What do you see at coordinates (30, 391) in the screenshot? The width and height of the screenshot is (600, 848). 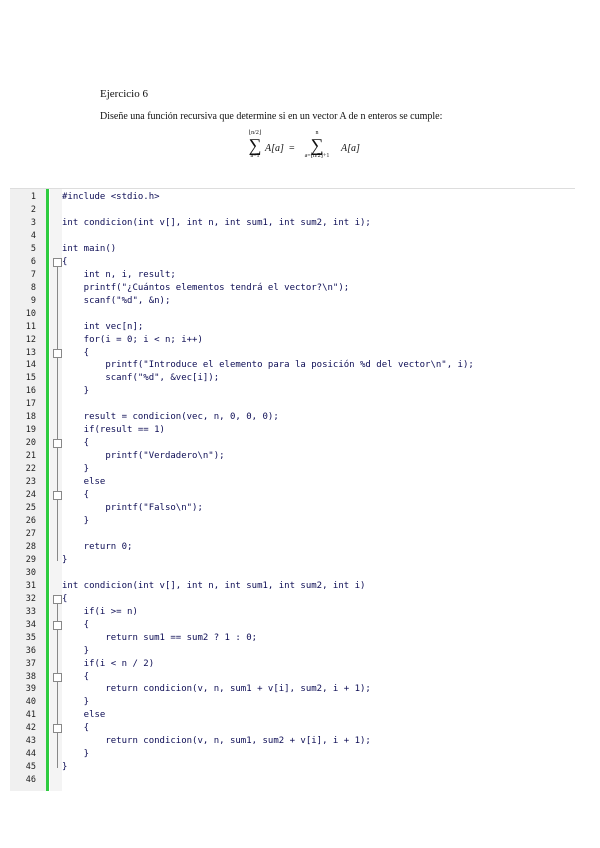 I see `line-number: 16` at bounding box center [30, 391].